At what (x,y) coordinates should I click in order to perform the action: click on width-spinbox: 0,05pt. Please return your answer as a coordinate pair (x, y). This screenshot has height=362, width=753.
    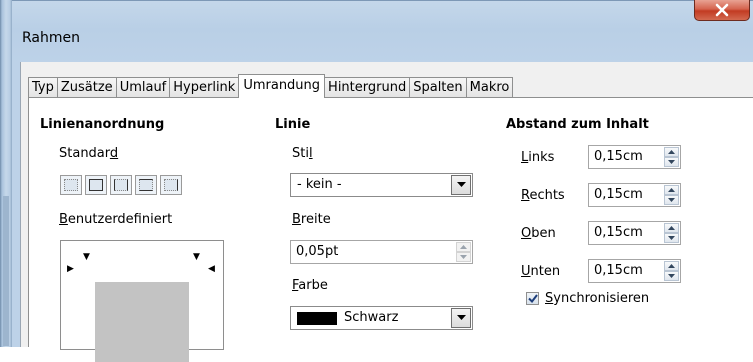
    Looking at the image, I should click on (381, 252).